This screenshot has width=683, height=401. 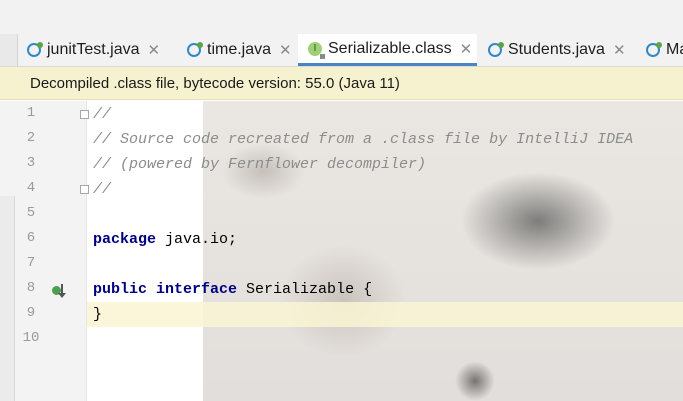 I want to click on code-line-9: }, so click(x=98, y=314).